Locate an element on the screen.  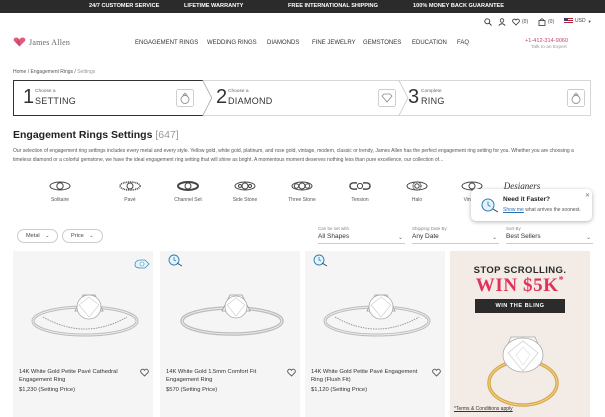
ring-icon is located at coordinates (576, 98).